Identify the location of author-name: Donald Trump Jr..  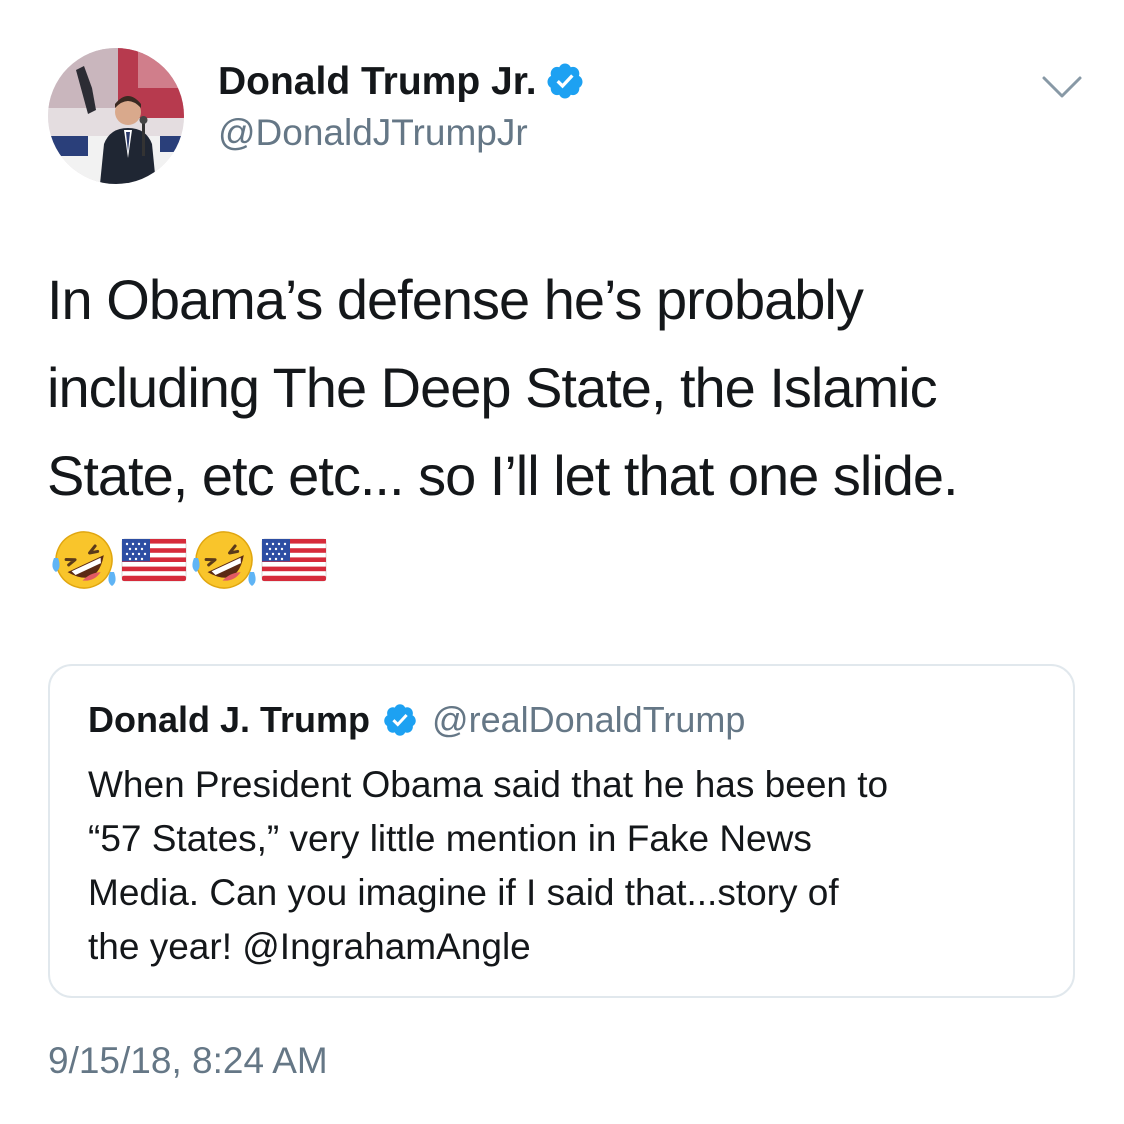
(401, 82).